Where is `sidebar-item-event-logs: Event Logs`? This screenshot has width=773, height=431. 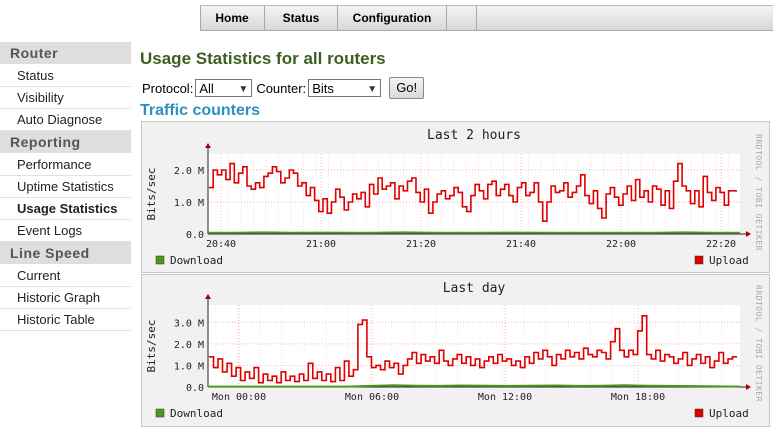 sidebar-item-event-logs: Event Logs is located at coordinates (65, 231).